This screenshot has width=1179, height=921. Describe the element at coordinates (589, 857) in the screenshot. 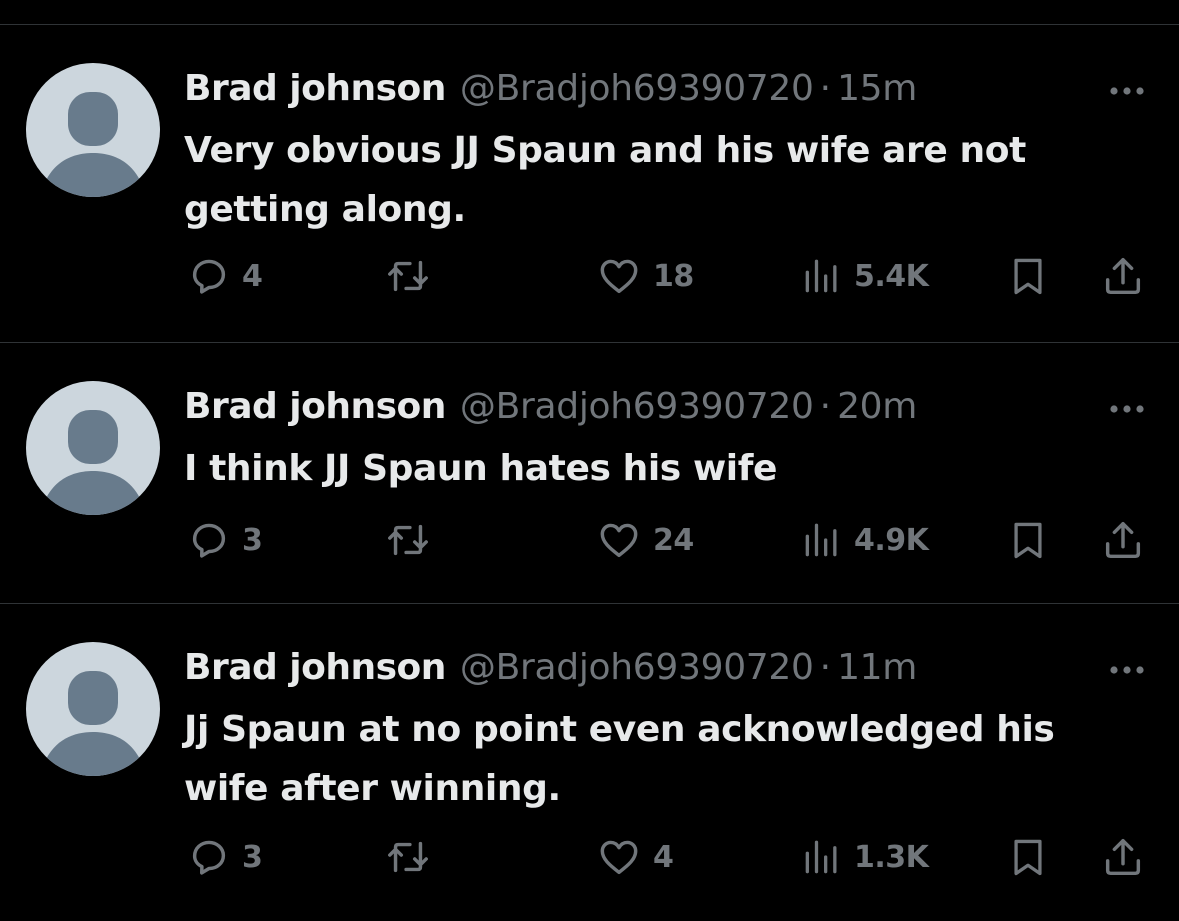

I see `action-bar: 3 4 1.3K` at that location.